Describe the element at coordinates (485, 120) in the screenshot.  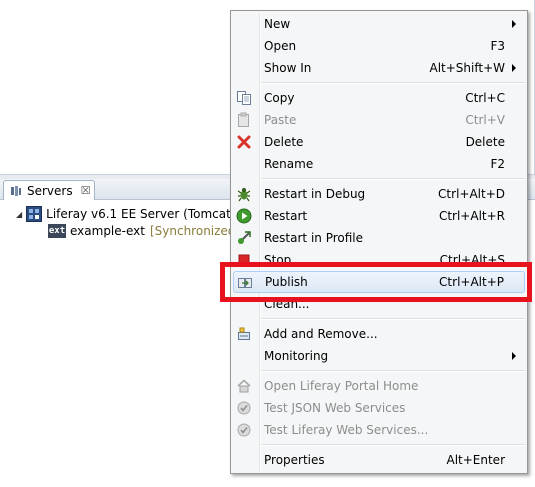
I see `menu-shortcut: Ctrl+V` at that location.